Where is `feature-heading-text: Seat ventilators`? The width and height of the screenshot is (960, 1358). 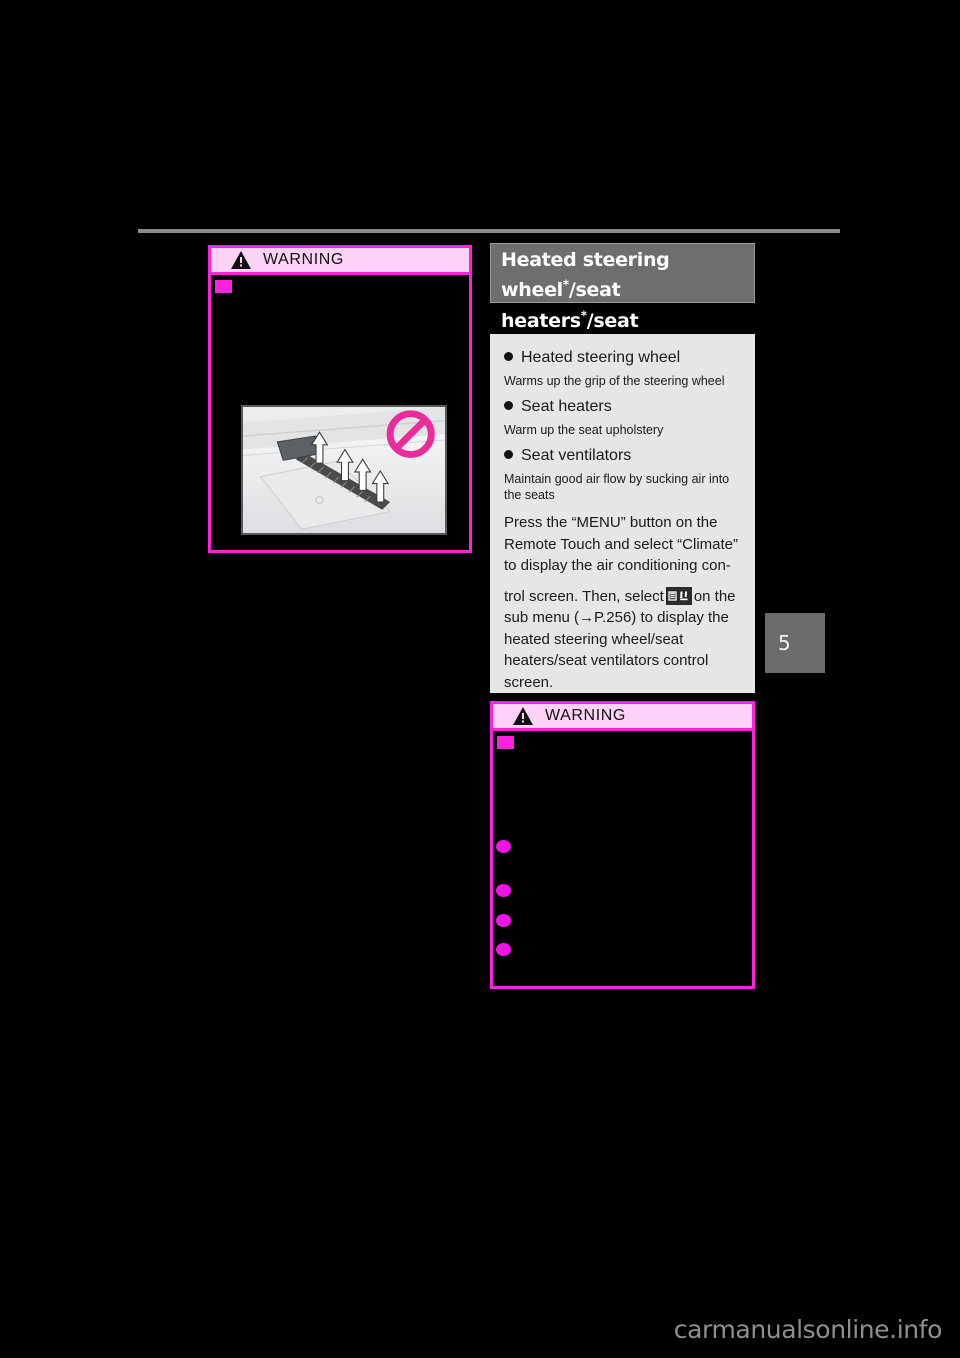 feature-heading-text: Seat ventilators is located at coordinates (576, 455).